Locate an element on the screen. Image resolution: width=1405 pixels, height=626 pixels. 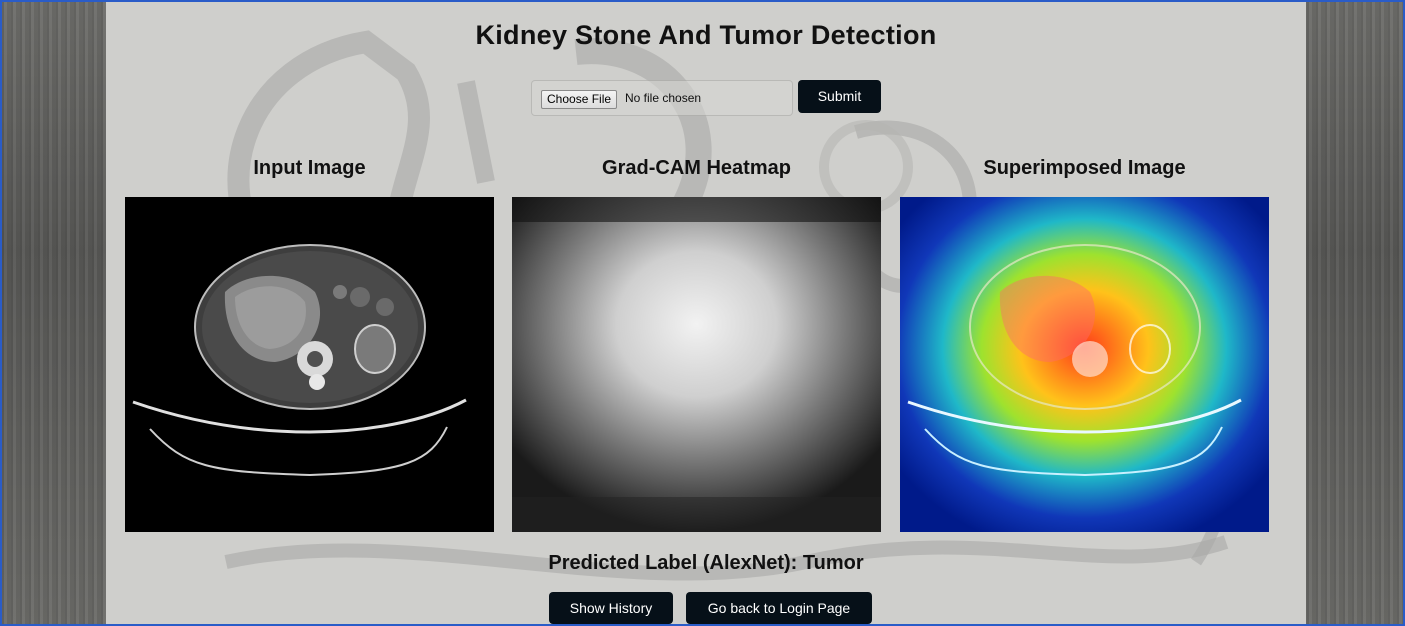
file-status-text: No file chosen is located at coordinates (663, 98).